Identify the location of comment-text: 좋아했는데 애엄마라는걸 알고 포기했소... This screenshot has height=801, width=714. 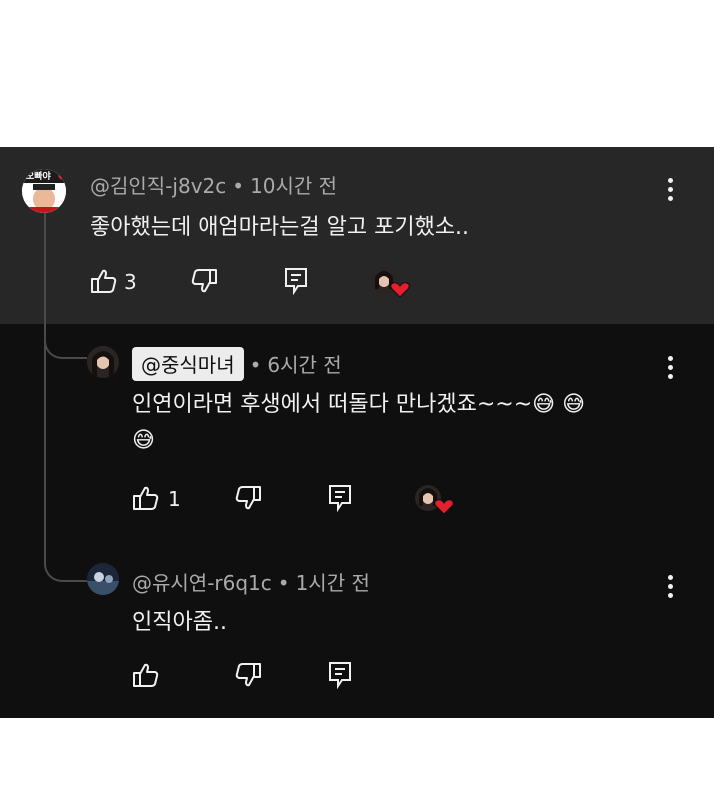
(280, 227).